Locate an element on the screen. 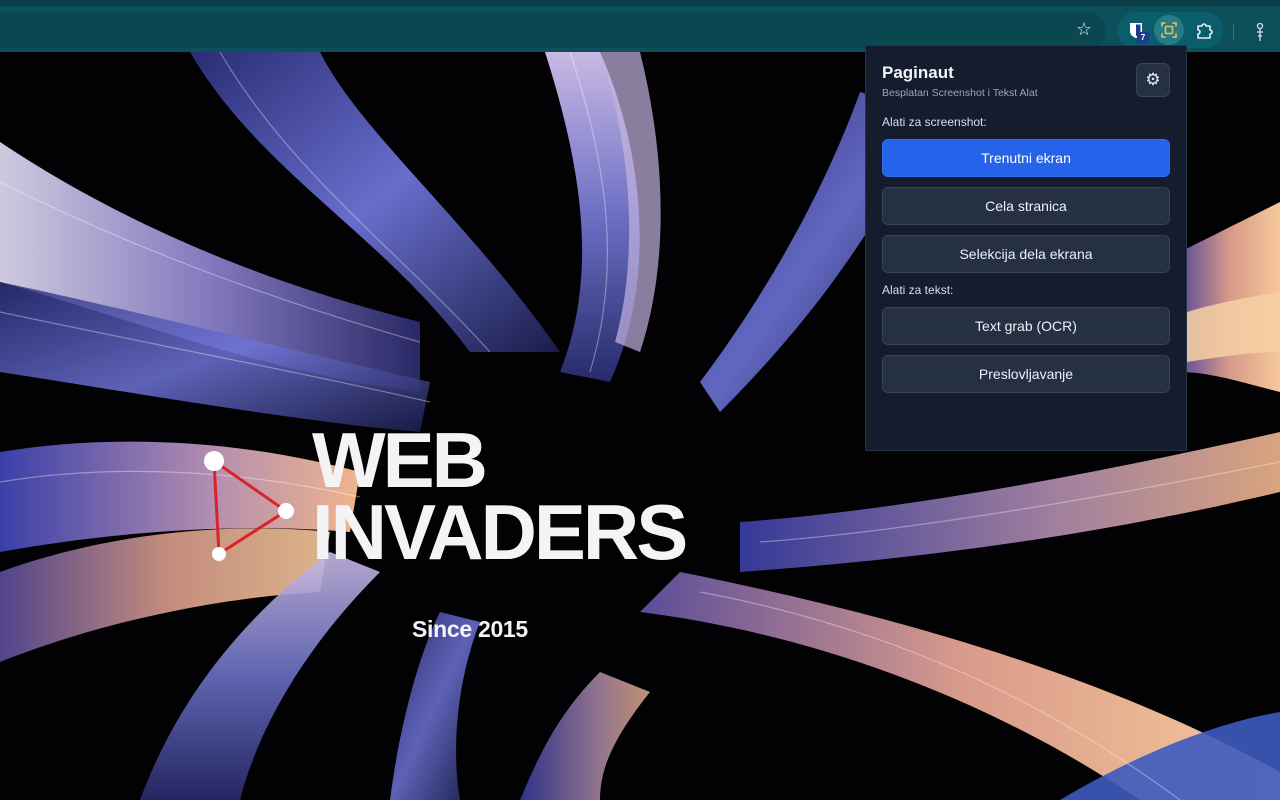  paginaut-extension-button is located at coordinates (1169, 30).